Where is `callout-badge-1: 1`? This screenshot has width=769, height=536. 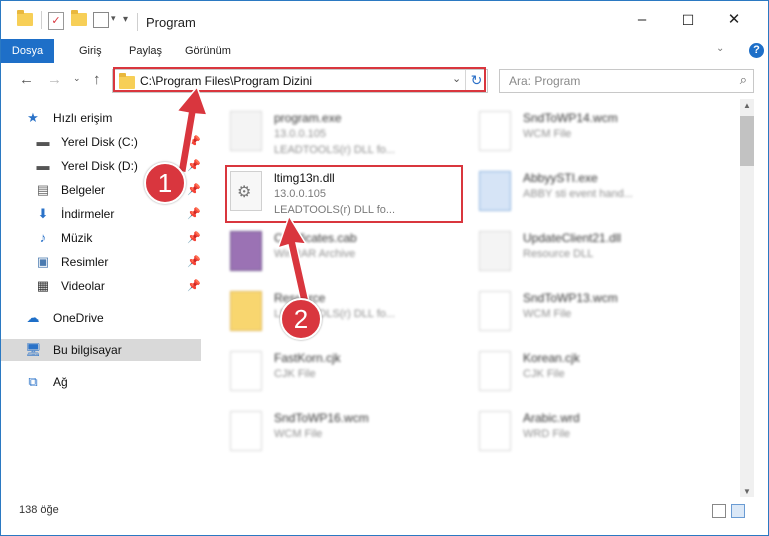
callout-badge-1: 1 is located at coordinates (165, 183).